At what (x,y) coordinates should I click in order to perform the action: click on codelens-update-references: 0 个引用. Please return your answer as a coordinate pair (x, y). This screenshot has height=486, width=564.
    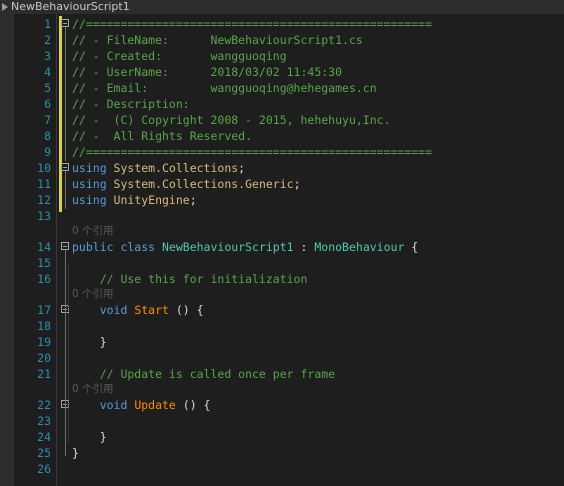
    Looking at the image, I should click on (93, 389).